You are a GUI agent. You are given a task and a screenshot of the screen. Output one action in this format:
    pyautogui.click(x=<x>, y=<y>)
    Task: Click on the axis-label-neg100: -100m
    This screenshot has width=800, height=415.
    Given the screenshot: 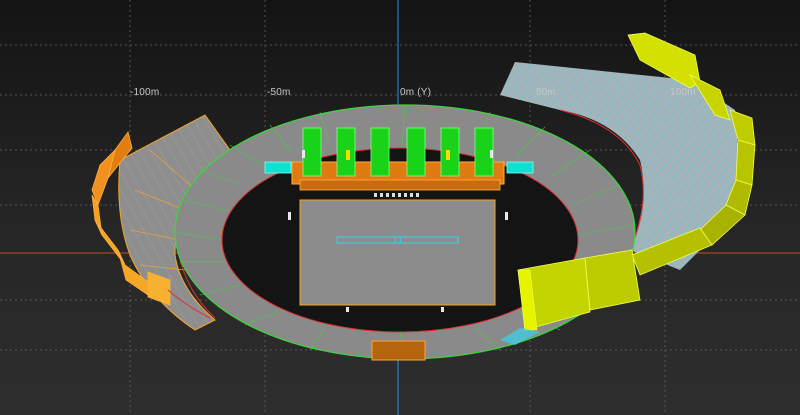 What is the action you would take?
    pyautogui.click(x=145, y=92)
    